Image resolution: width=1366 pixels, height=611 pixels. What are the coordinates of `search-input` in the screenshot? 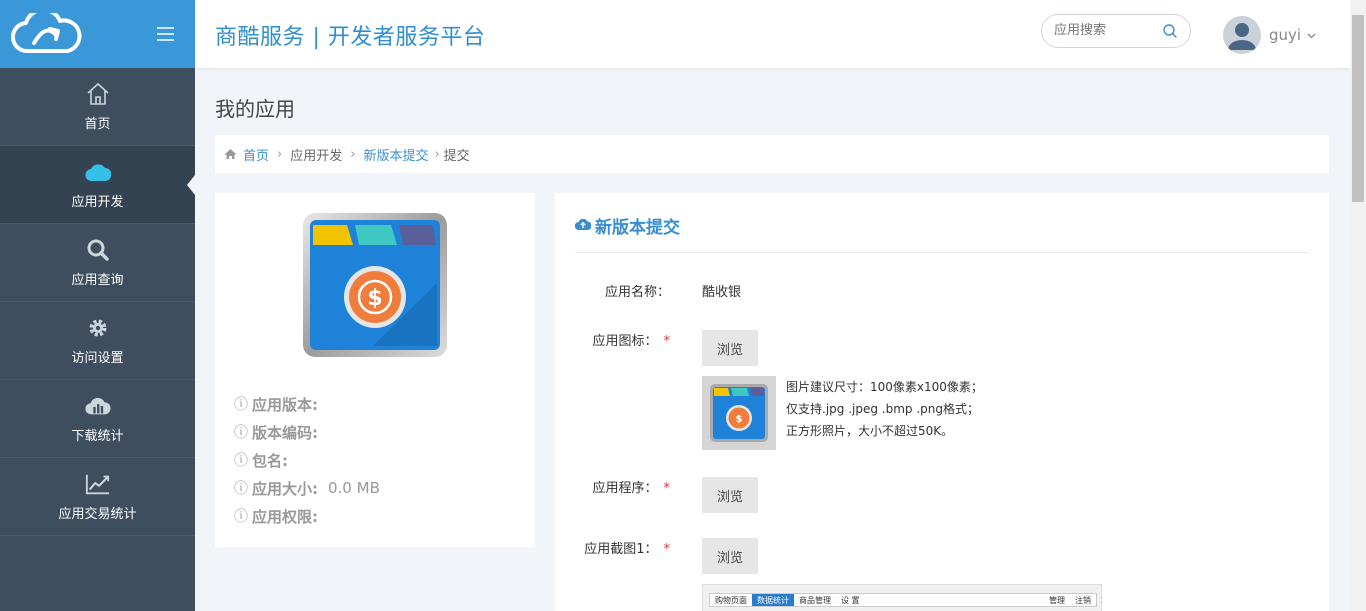 It's located at (1104, 30).